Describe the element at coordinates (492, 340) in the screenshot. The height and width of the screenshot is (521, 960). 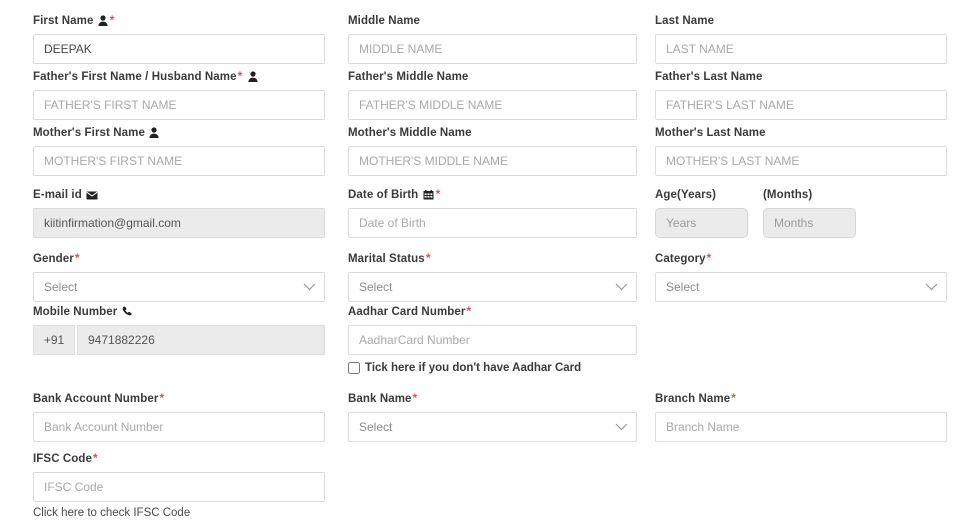
I see `aadhar-card-number-input` at that location.